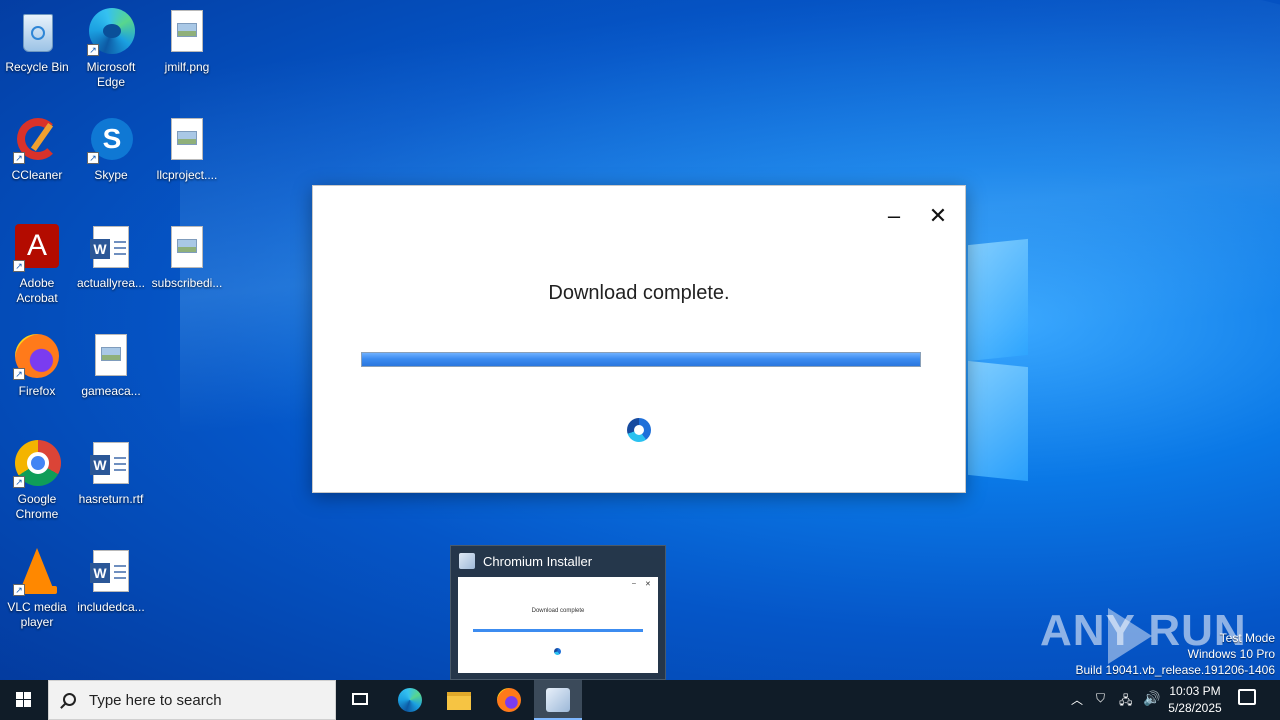  I want to click on task-view-icon, so click(360, 699).